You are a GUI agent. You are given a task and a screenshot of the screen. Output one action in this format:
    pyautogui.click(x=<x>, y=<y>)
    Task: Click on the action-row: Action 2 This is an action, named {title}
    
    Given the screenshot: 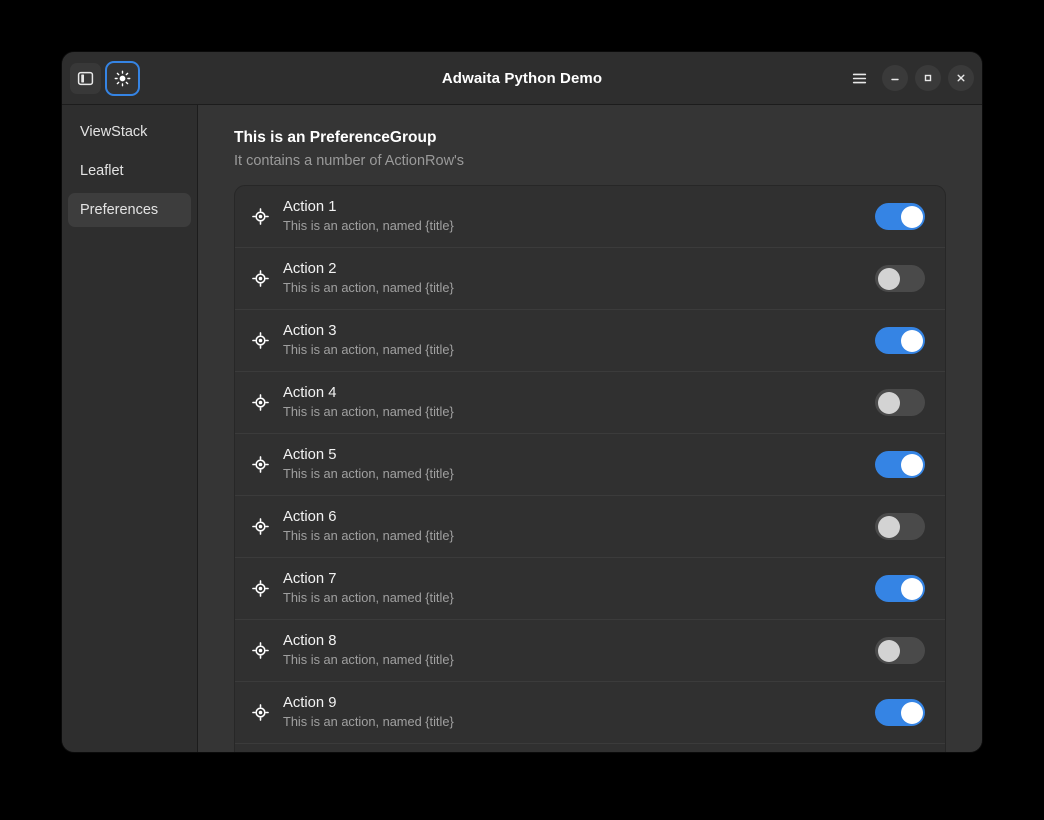 What is the action you would take?
    pyautogui.click(x=590, y=279)
    